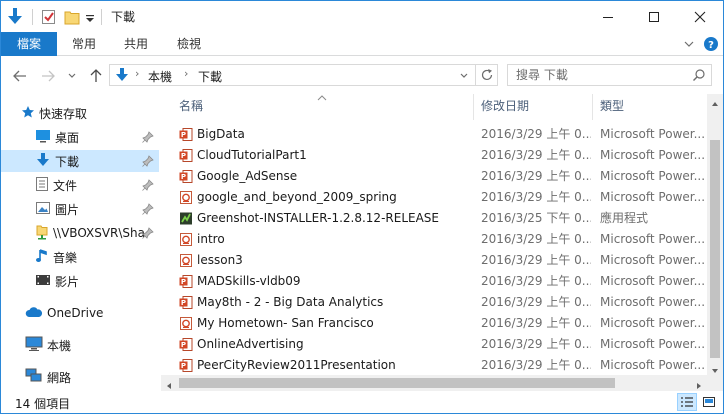 This screenshot has height=414, width=724. I want to click on vertical-scrollbar, so click(715, 234).